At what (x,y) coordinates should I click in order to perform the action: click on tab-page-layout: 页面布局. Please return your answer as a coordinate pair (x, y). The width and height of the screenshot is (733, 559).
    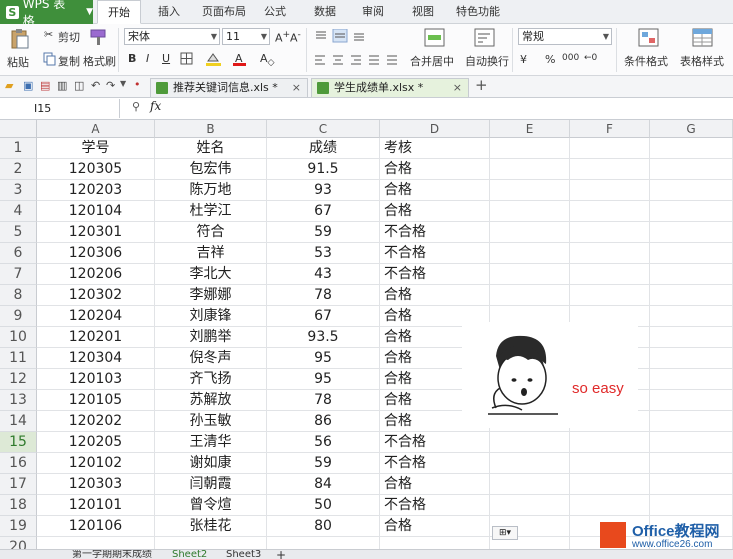
    Looking at the image, I should click on (224, 12).